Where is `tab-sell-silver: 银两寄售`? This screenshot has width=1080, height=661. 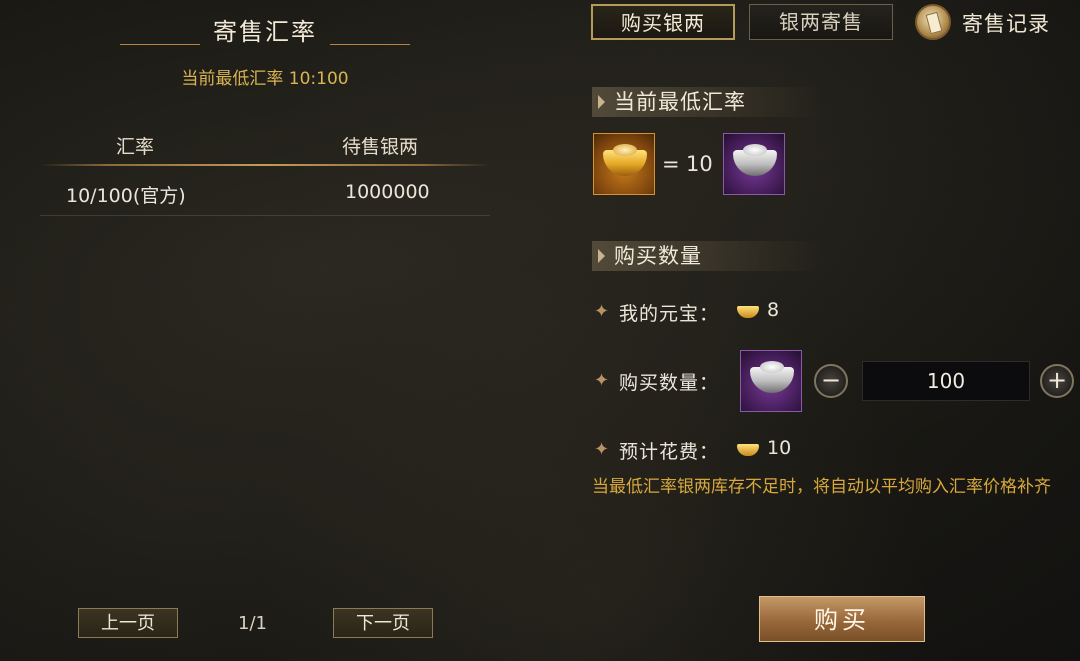
tab-sell-silver: 银两寄售 is located at coordinates (821, 22).